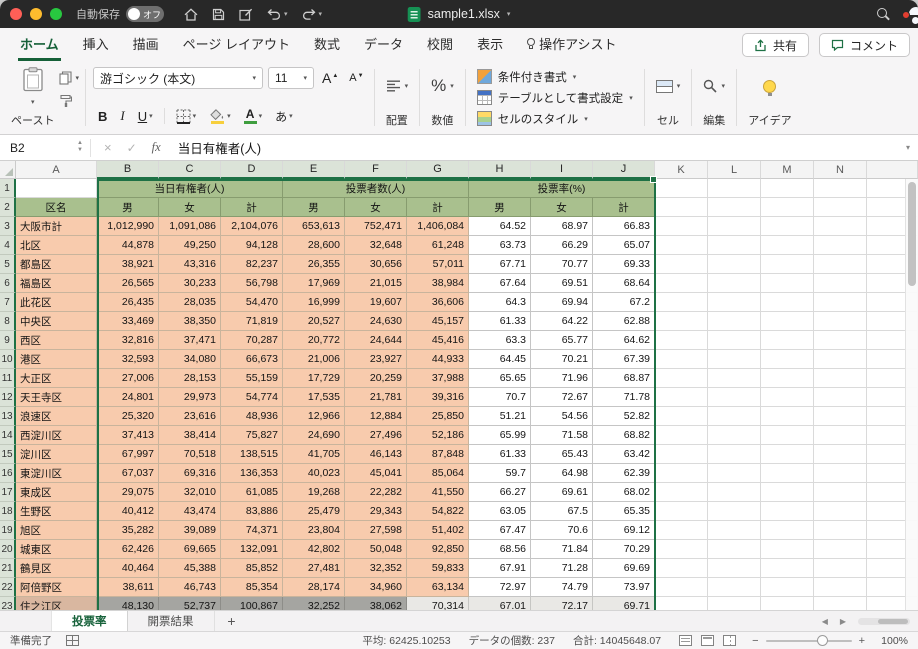 This screenshot has width=918, height=649. Describe the element at coordinates (681, 378) in the screenshot. I see `cell-K11` at that location.